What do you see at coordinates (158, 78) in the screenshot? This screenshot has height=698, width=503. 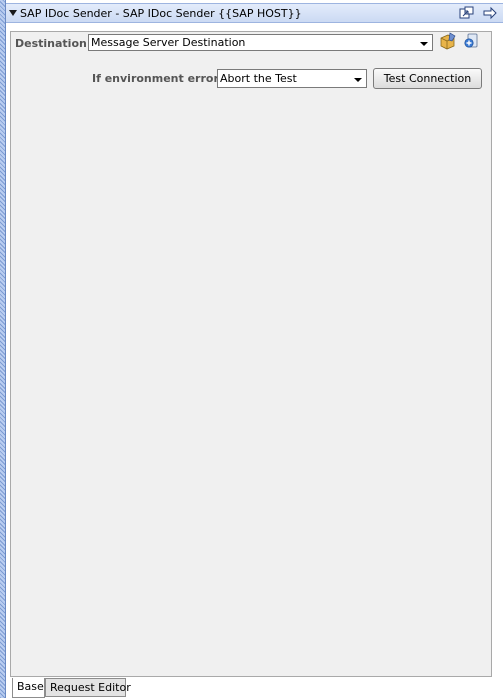 I see `env-error-label: If environment error:` at bounding box center [158, 78].